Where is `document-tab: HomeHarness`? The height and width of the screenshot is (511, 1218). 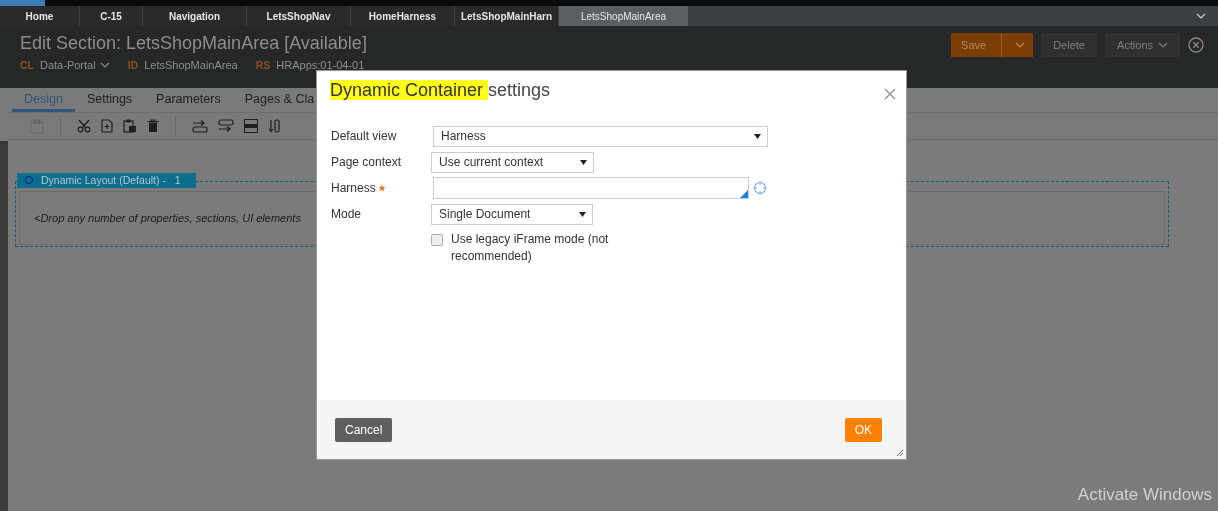
document-tab: HomeHarness is located at coordinates (403, 16).